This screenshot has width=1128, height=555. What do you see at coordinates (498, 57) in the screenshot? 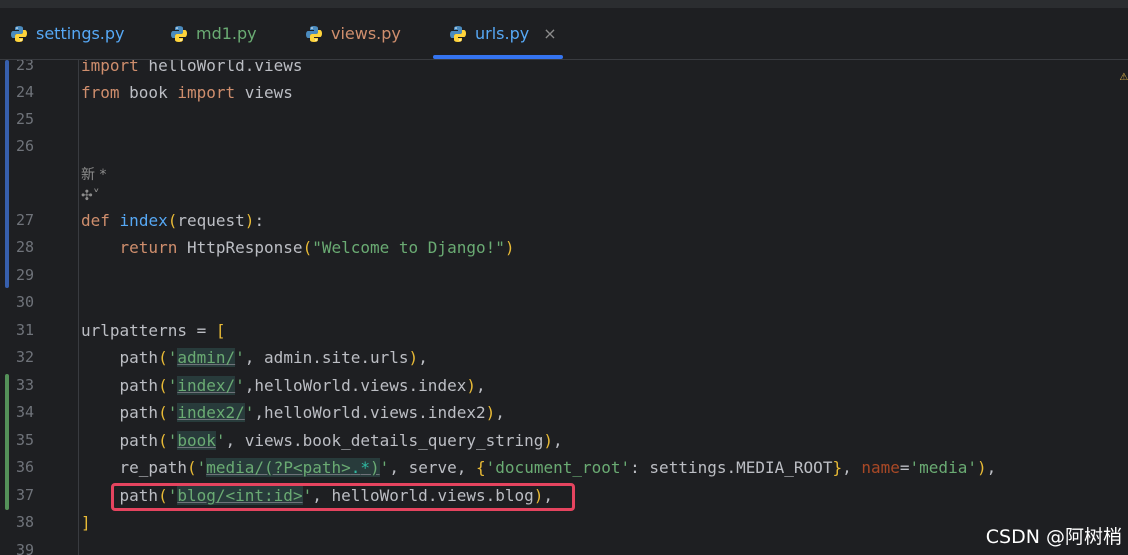
I see `active-tab-indicator` at bounding box center [498, 57].